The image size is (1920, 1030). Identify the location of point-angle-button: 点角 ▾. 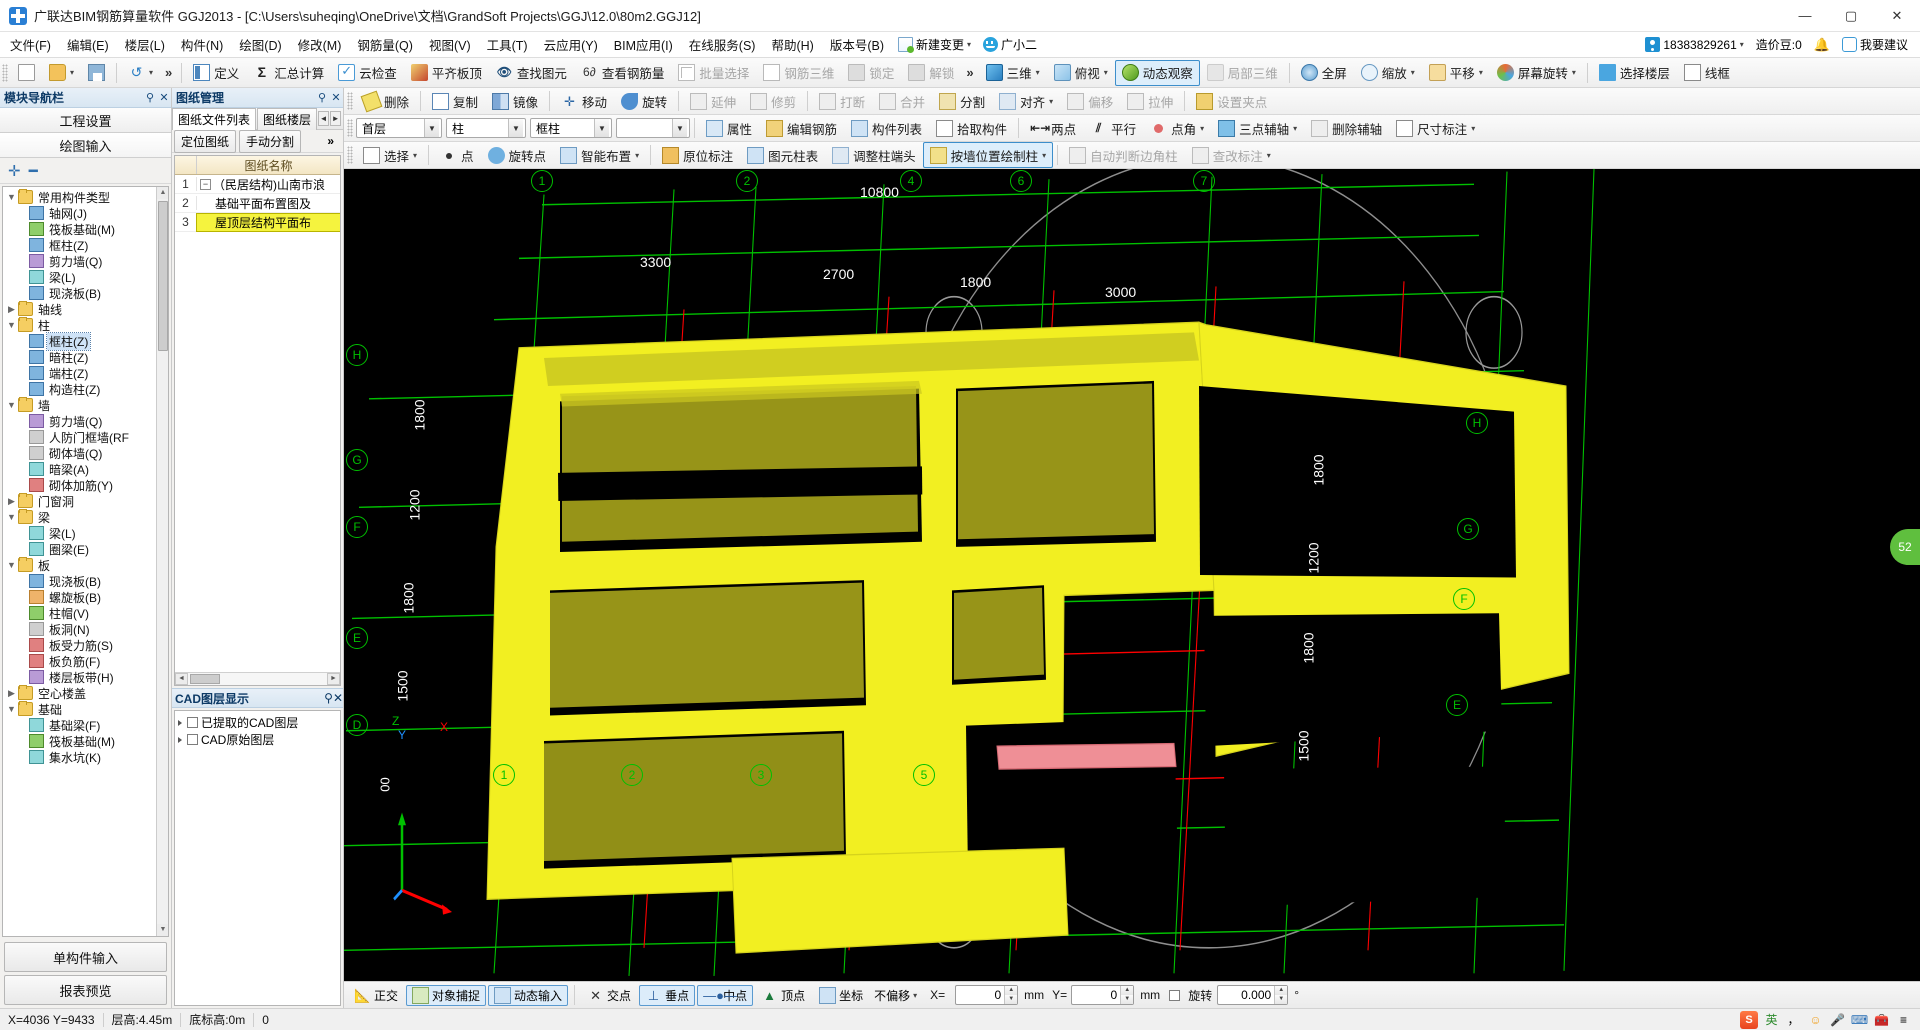
(1177, 128).